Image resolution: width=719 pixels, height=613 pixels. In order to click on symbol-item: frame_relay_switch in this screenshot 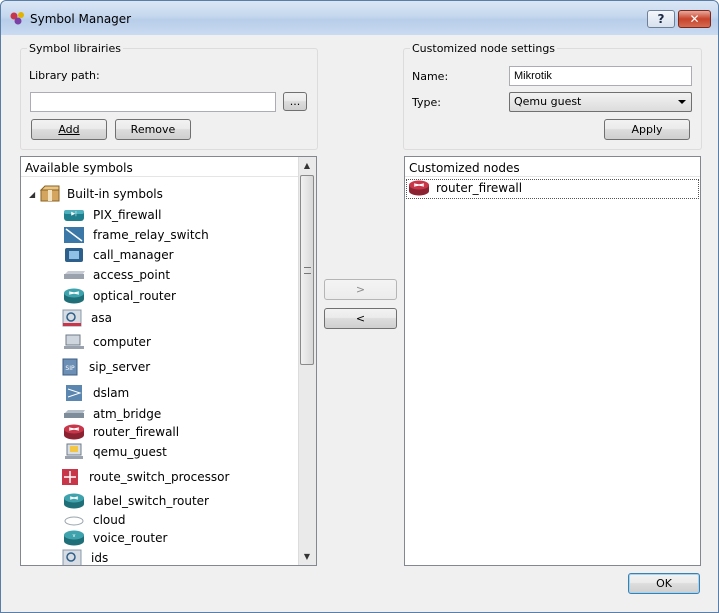, I will do `click(136, 235)`.